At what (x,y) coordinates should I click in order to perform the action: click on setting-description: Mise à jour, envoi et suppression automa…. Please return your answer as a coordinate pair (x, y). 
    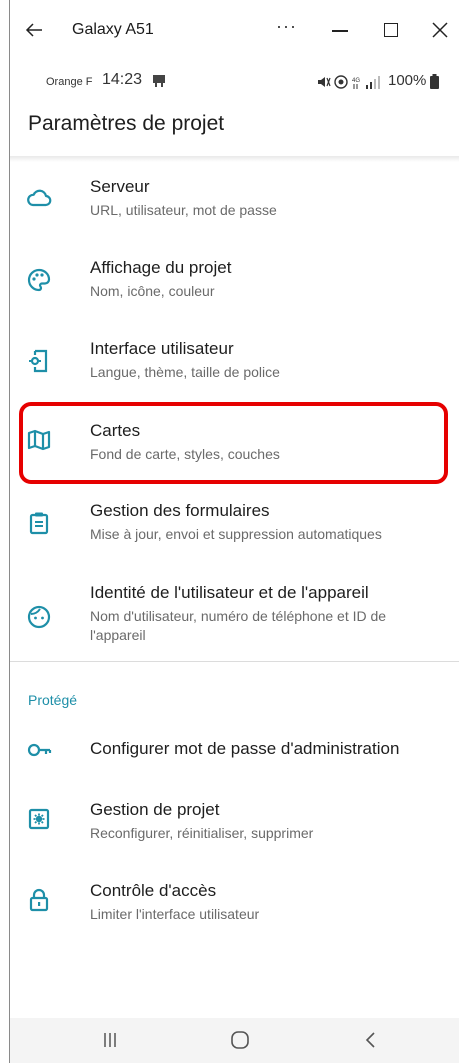
    Looking at the image, I should click on (236, 534).